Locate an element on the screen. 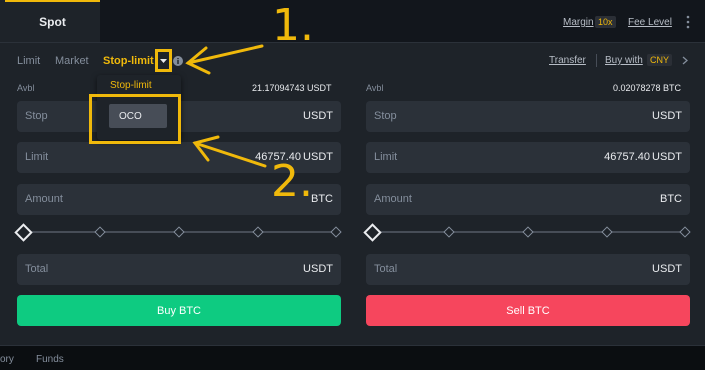  annotation-step-2: 2. is located at coordinates (292, 181).